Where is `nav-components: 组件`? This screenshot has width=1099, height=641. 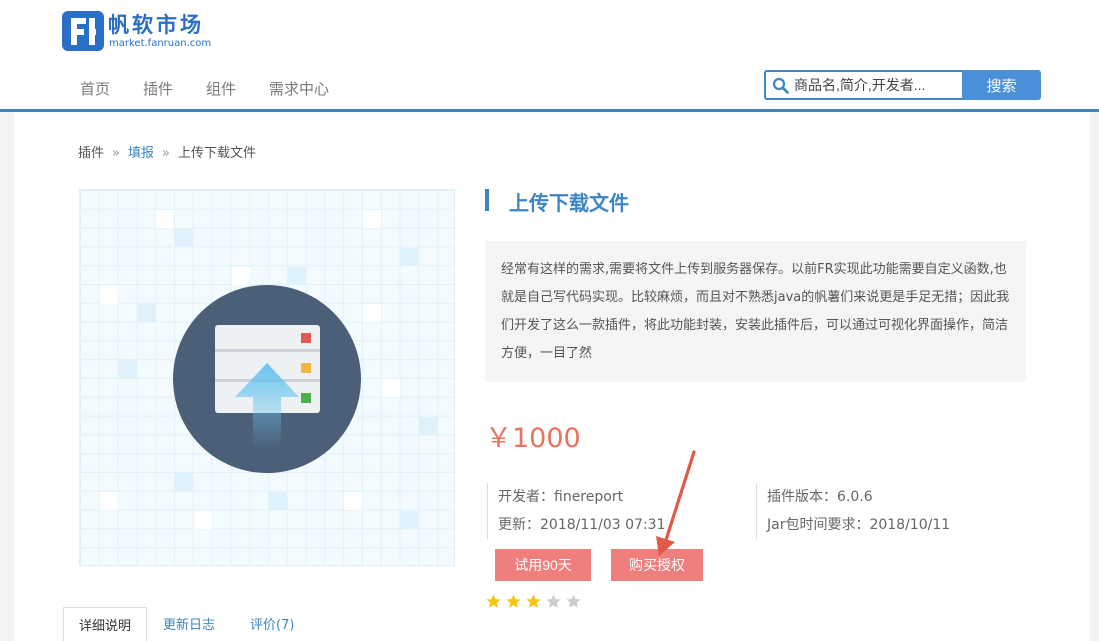
nav-components: 组件 is located at coordinates (221, 88).